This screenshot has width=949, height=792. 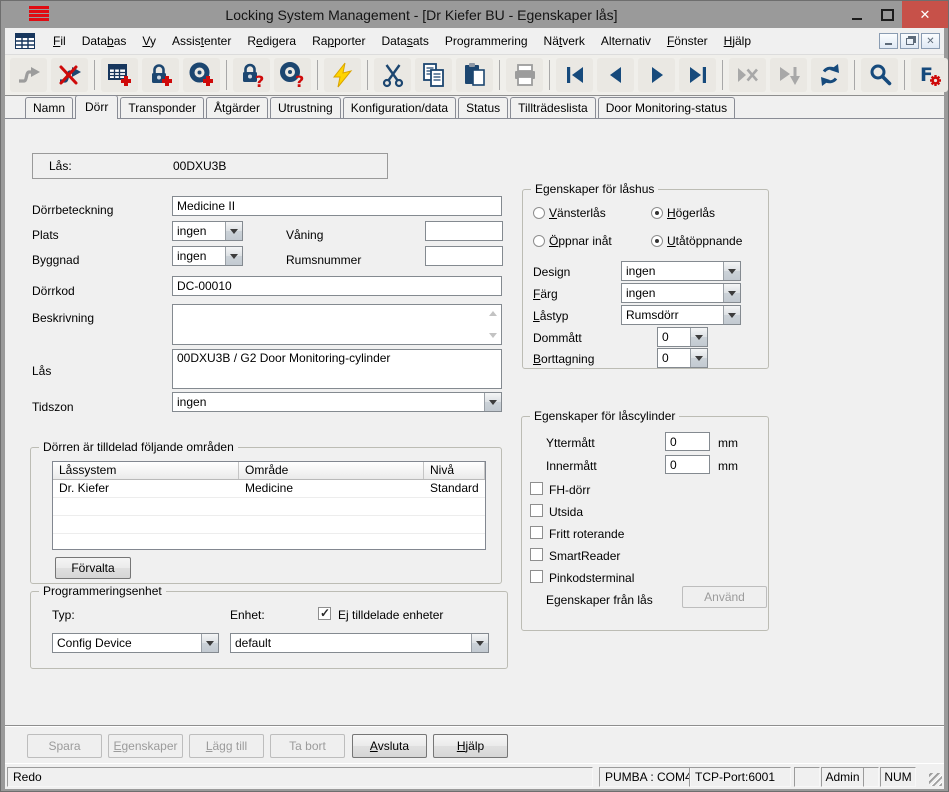 I want to click on design-select: ingen, so click(x=681, y=271).